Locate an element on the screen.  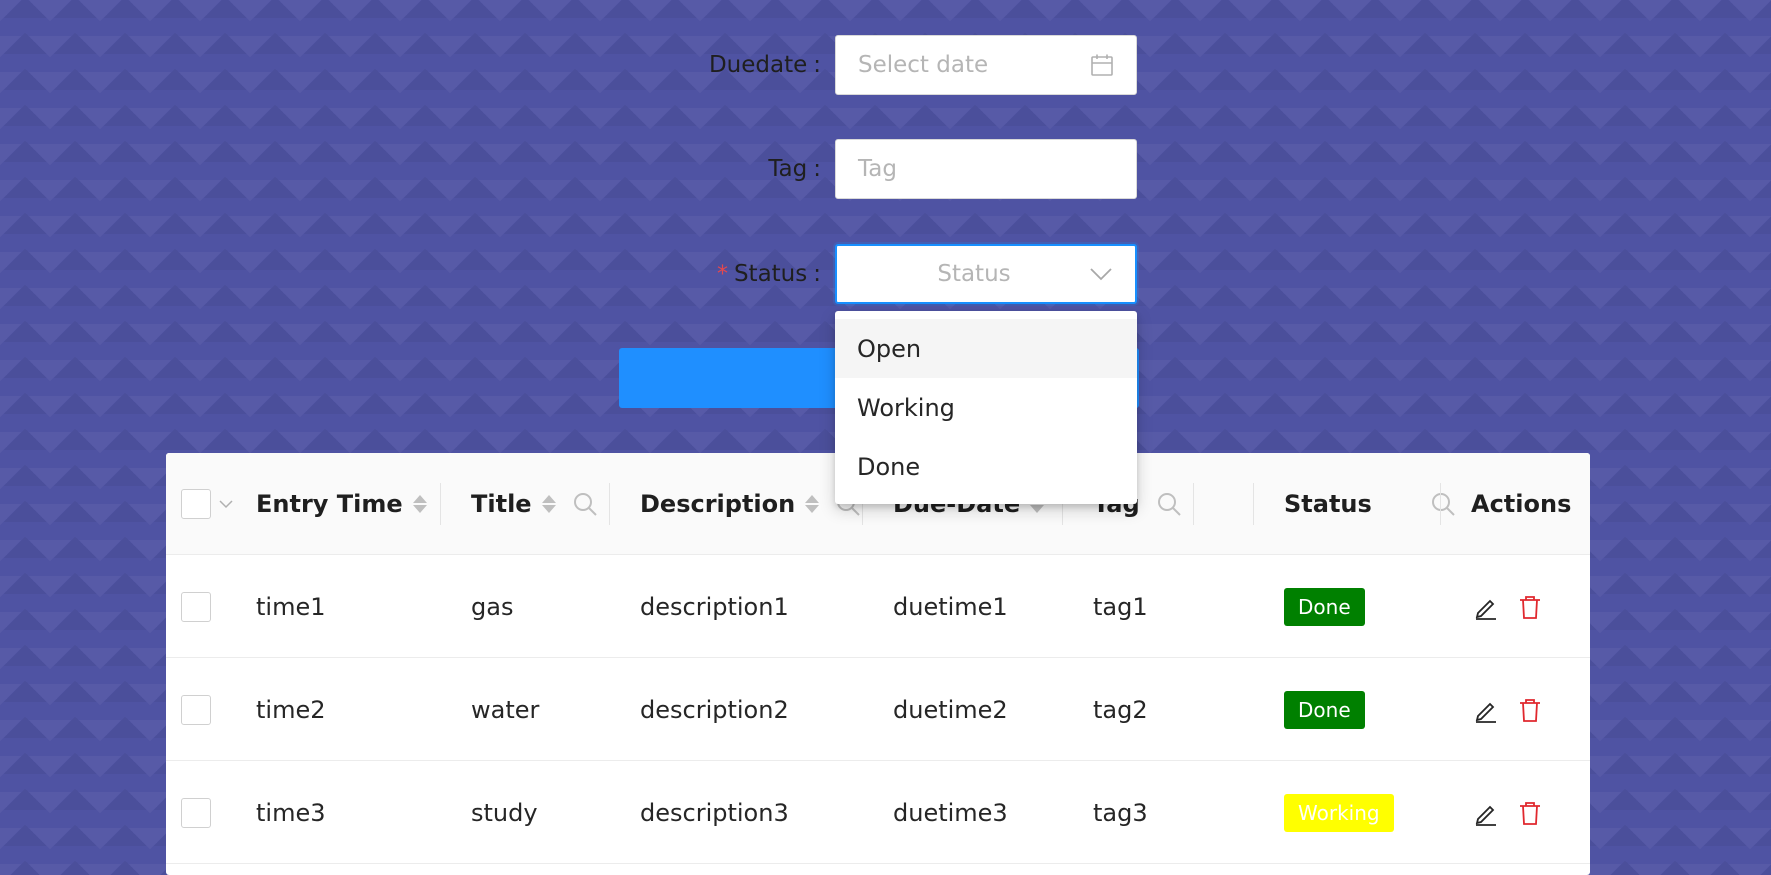
cell-tag: tag2 is located at coordinates (1120, 709).